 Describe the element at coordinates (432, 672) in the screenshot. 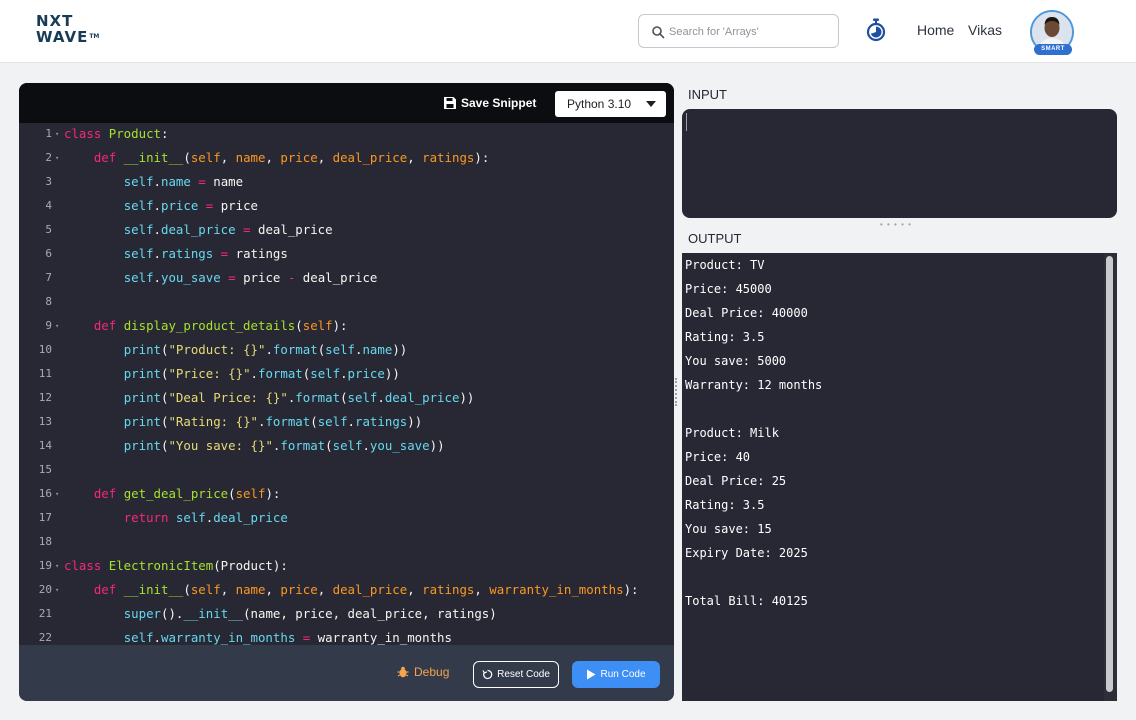

I see `debug-label: Debug` at that location.